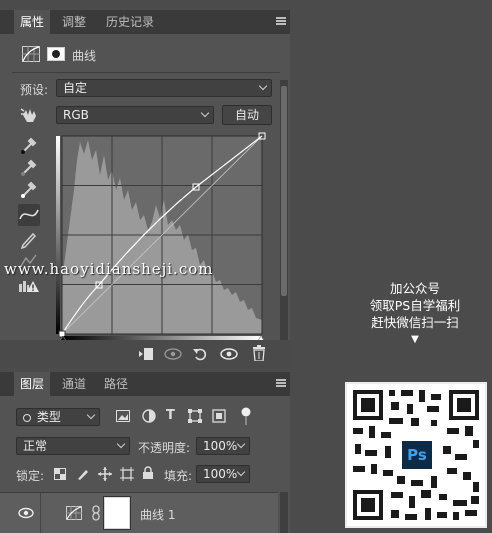 The width and height of the screenshot is (492, 533). Describe the element at coordinates (127, 474) in the screenshot. I see `lock-artboard-icon` at that location.